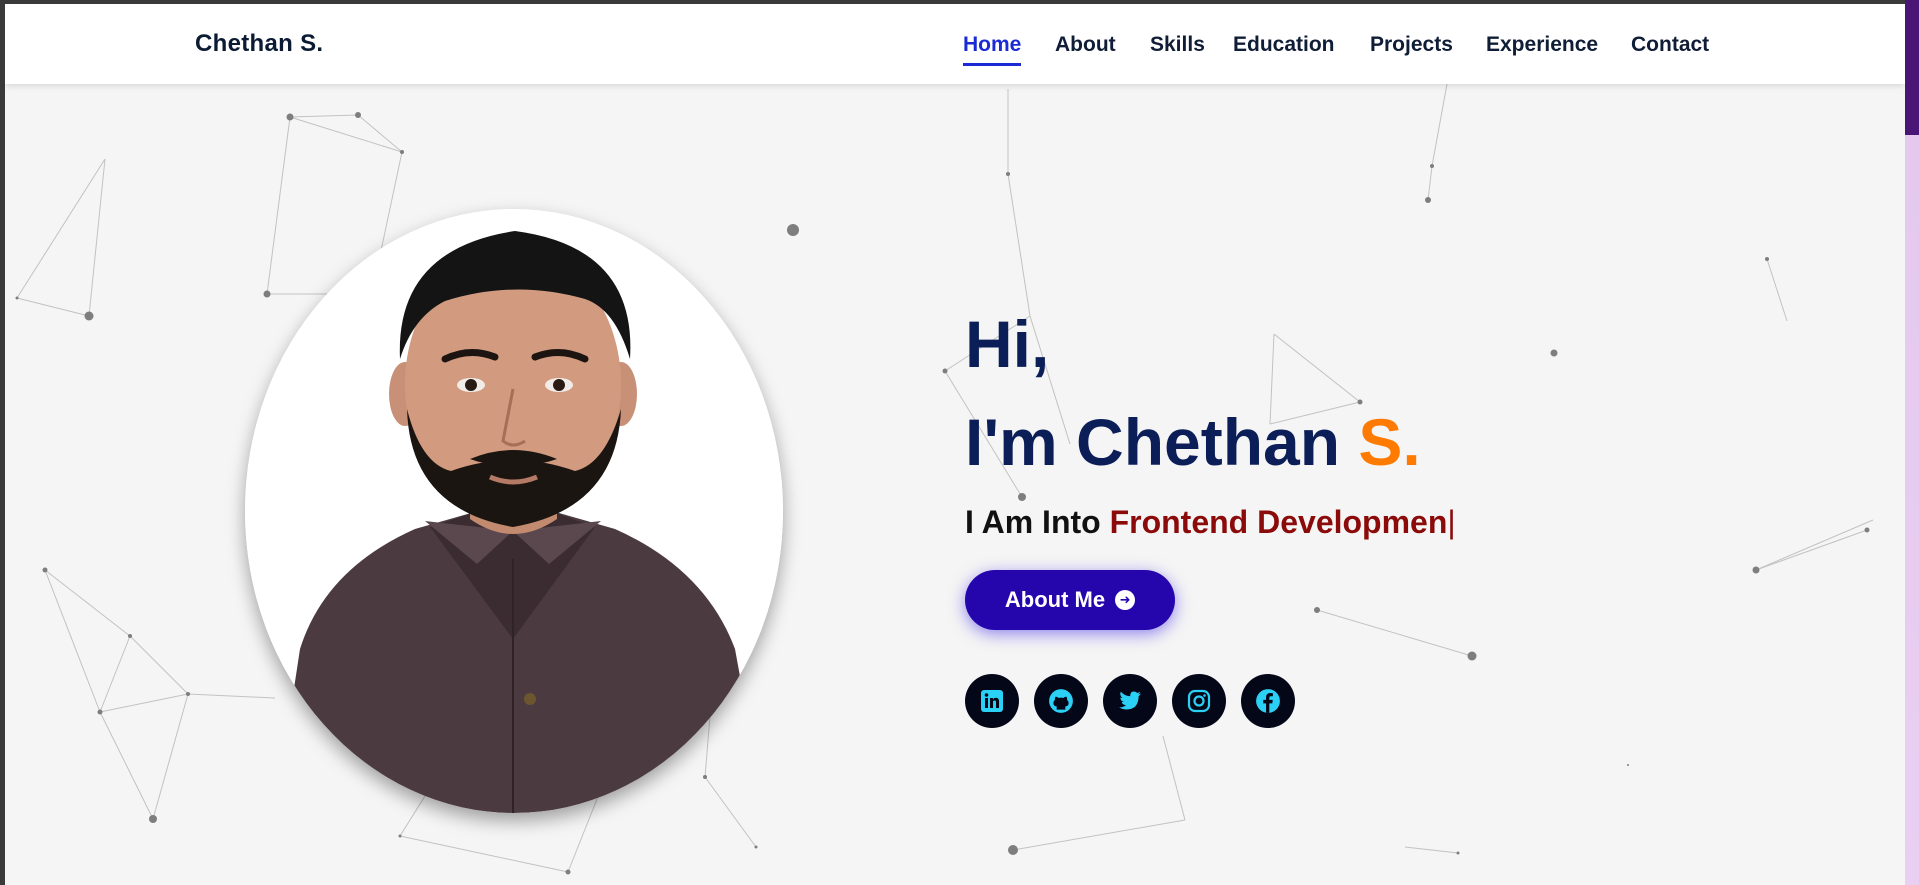  What do you see at coordinates (1085, 45) in the screenshot?
I see `nav-link-about: About` at bounding box center [1085, 45].